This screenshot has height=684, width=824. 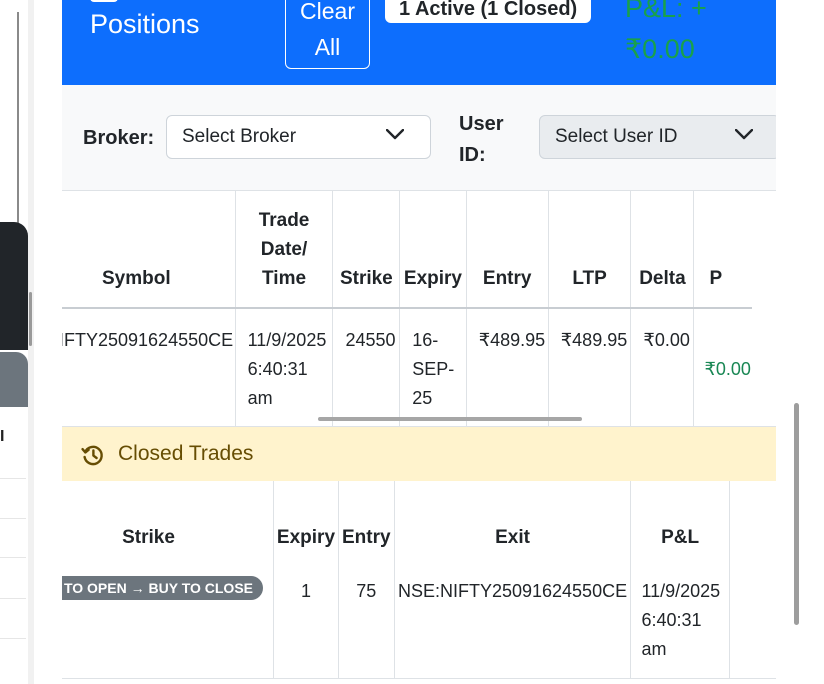 I want to click on background-letter: I, so click(x=2, y=436).